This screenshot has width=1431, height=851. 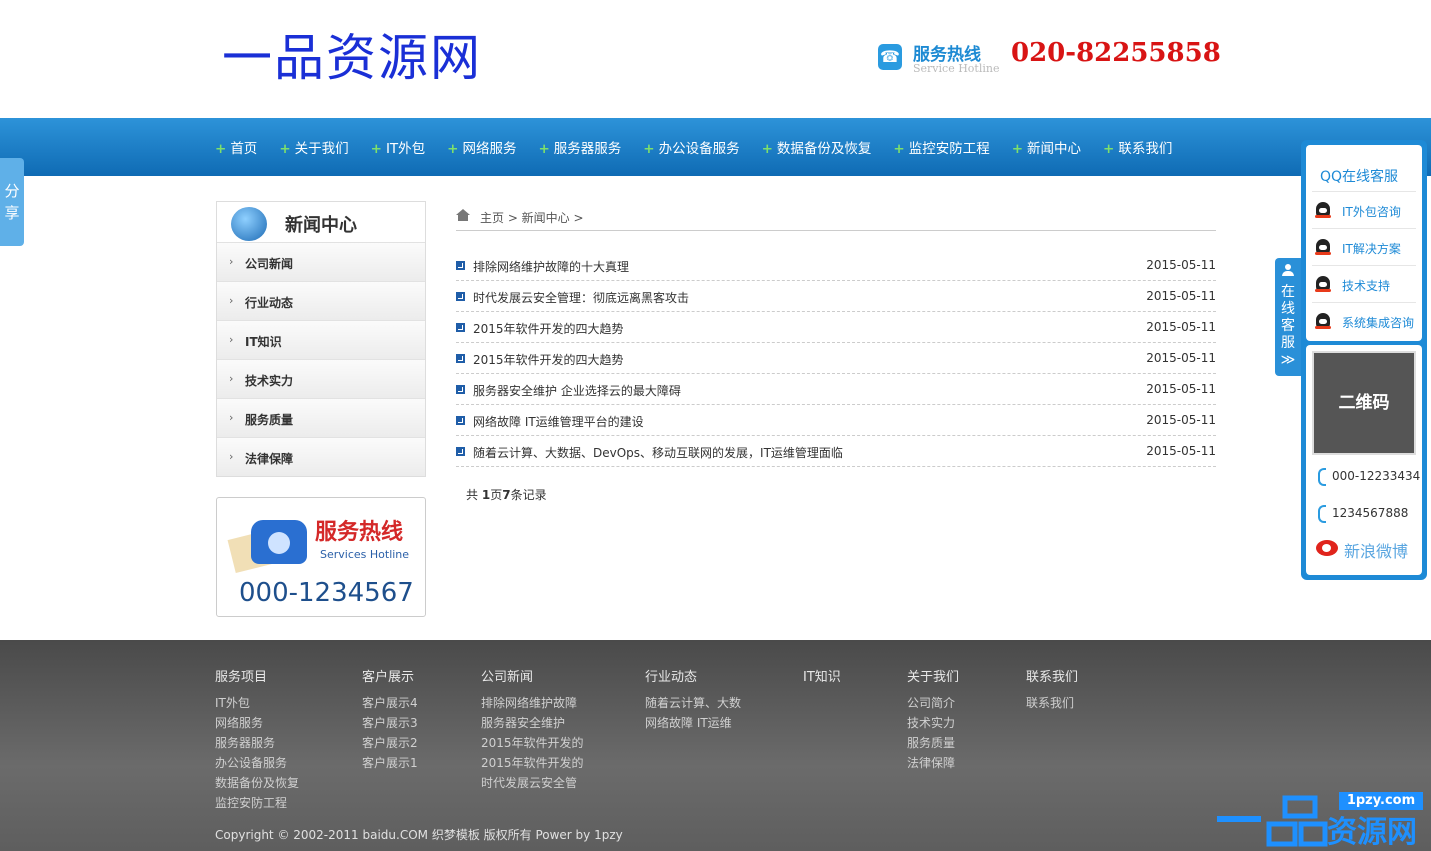 I want to click on footer-link: 网络故障 IT运维, so click(x=693, y=723).